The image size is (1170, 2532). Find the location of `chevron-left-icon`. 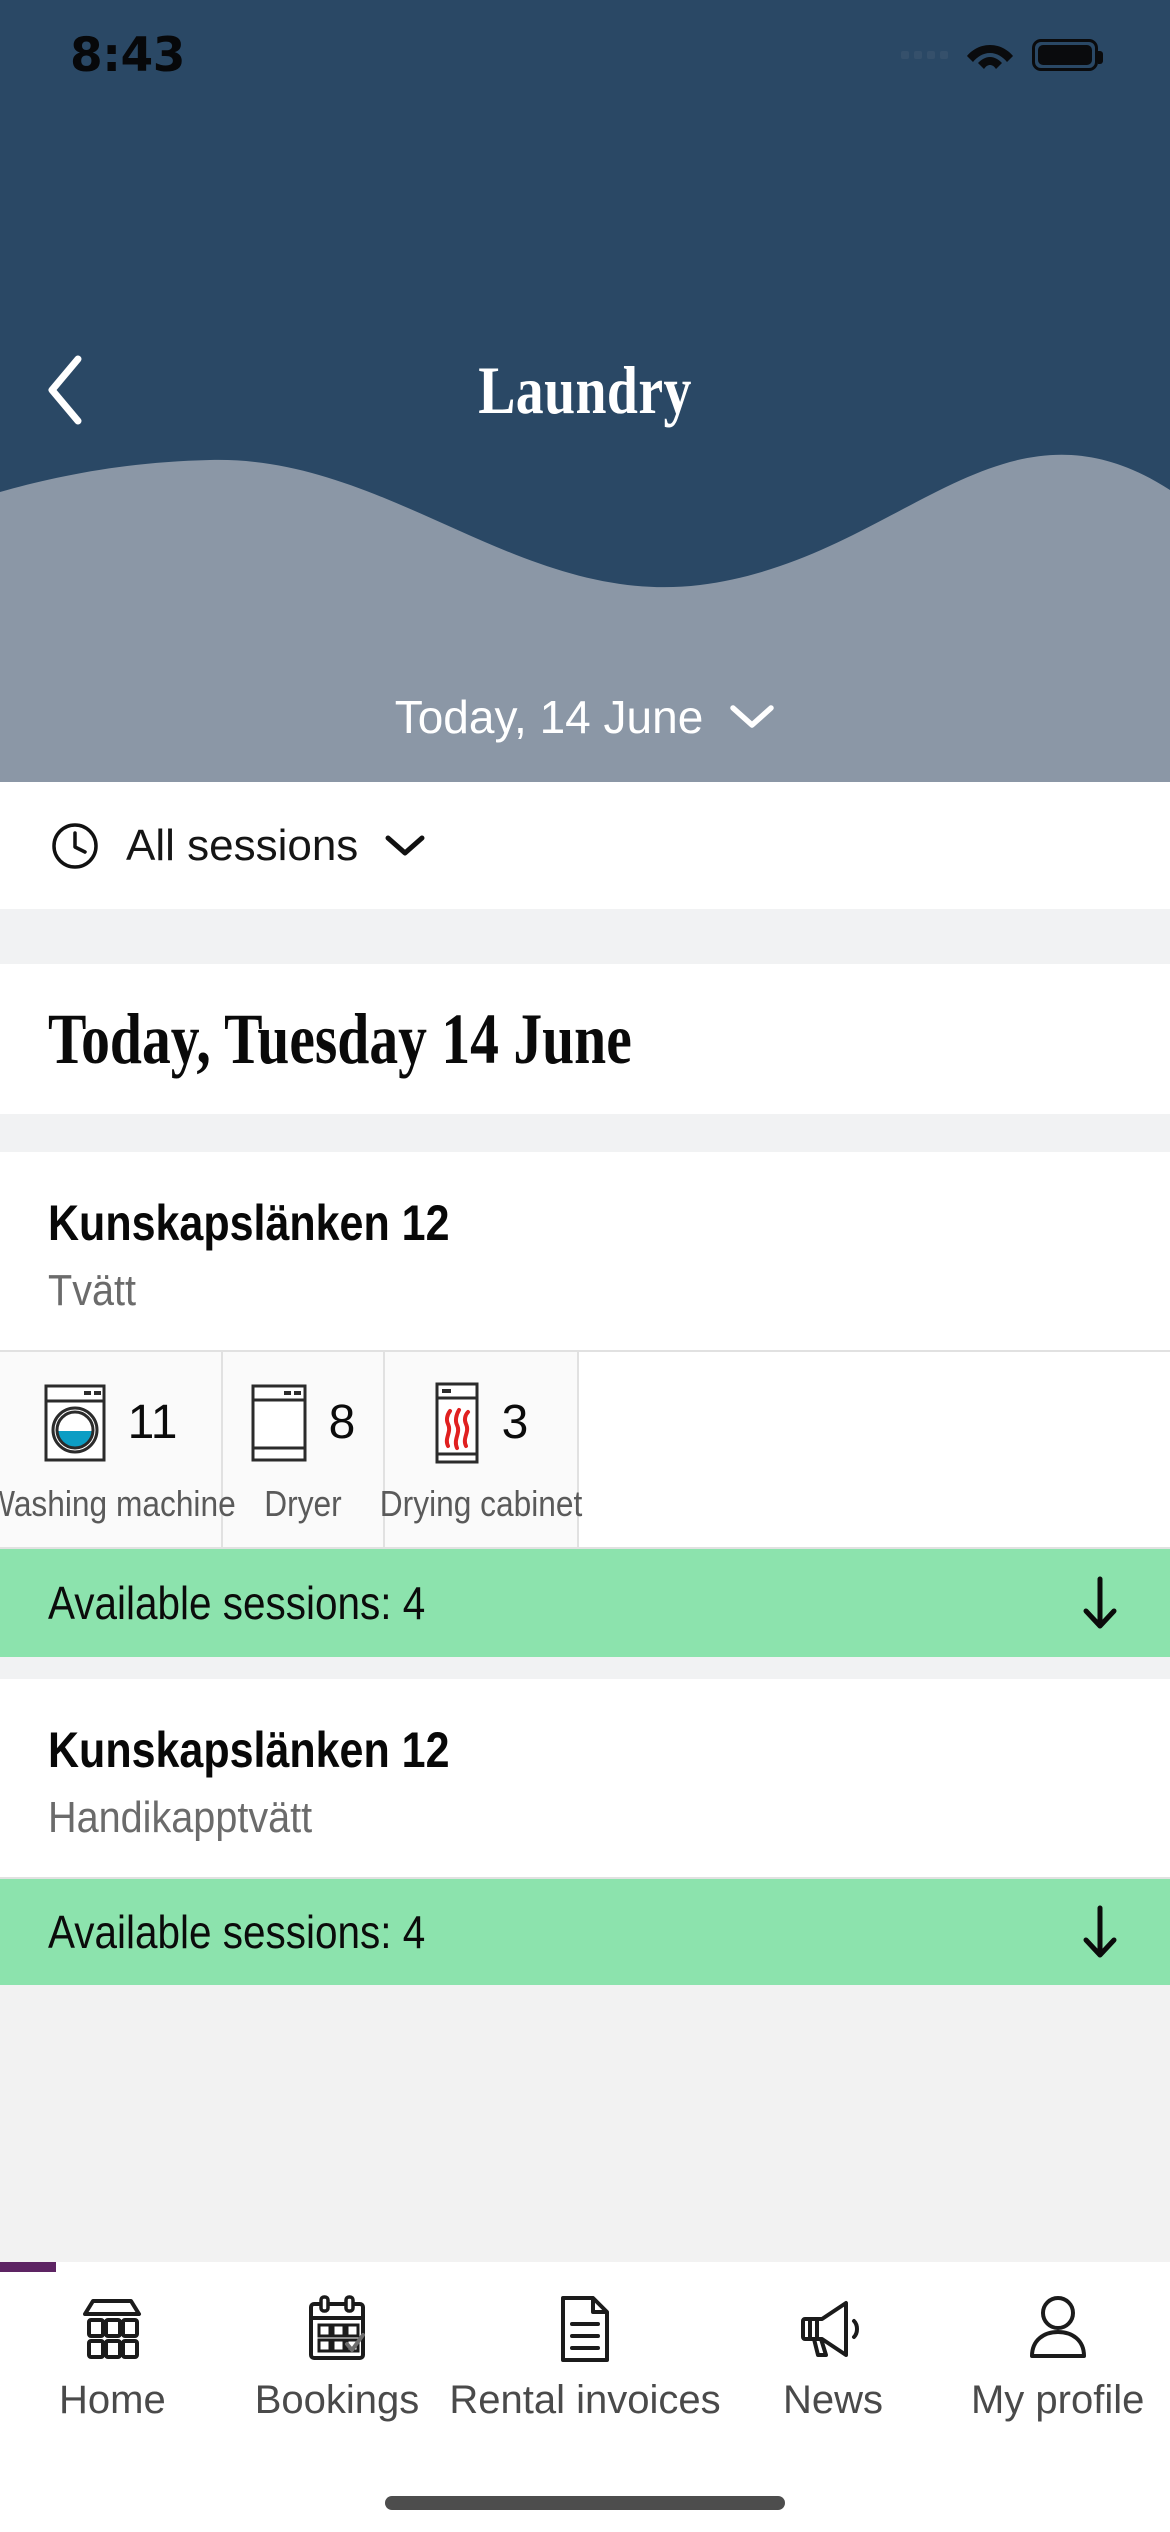

chevron-left-icon is located at coordinates (65, 390).